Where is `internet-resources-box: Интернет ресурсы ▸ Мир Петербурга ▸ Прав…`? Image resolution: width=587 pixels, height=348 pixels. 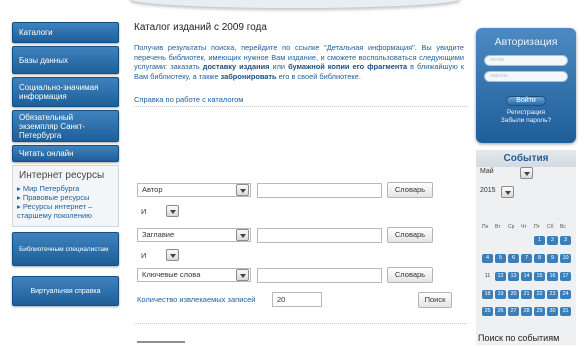 internet-resources-box: Интернет ресурсы ▸ Мир Петербурга ▸ Прав… is located at coordinates (65, 196).